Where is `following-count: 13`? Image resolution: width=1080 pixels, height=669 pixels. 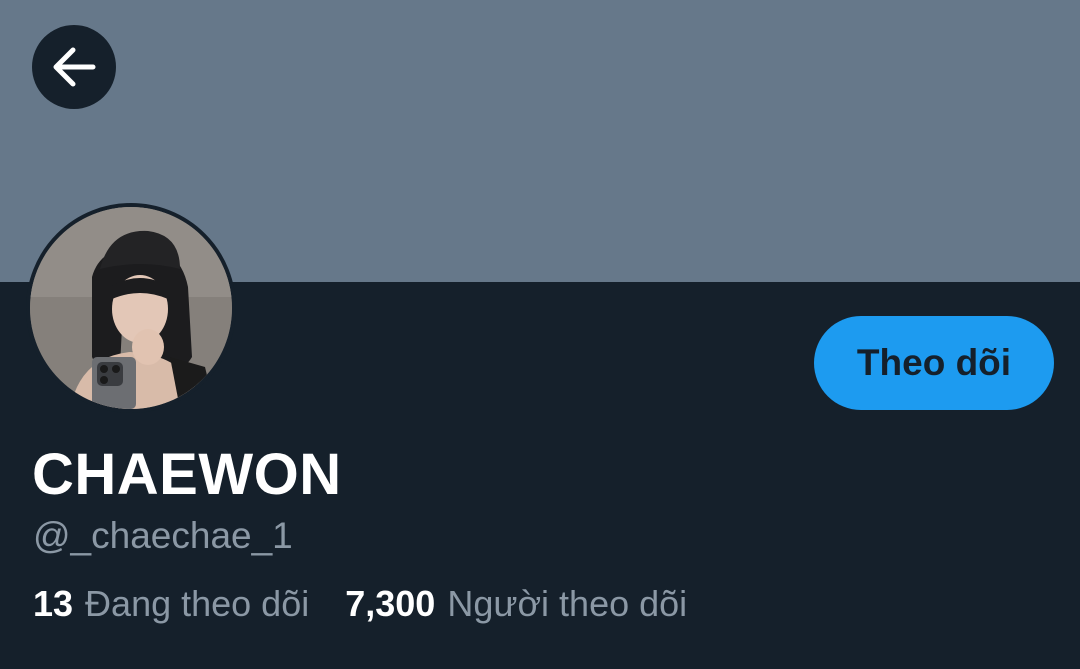
following-count: 13 is located at coordinates (53, 603).